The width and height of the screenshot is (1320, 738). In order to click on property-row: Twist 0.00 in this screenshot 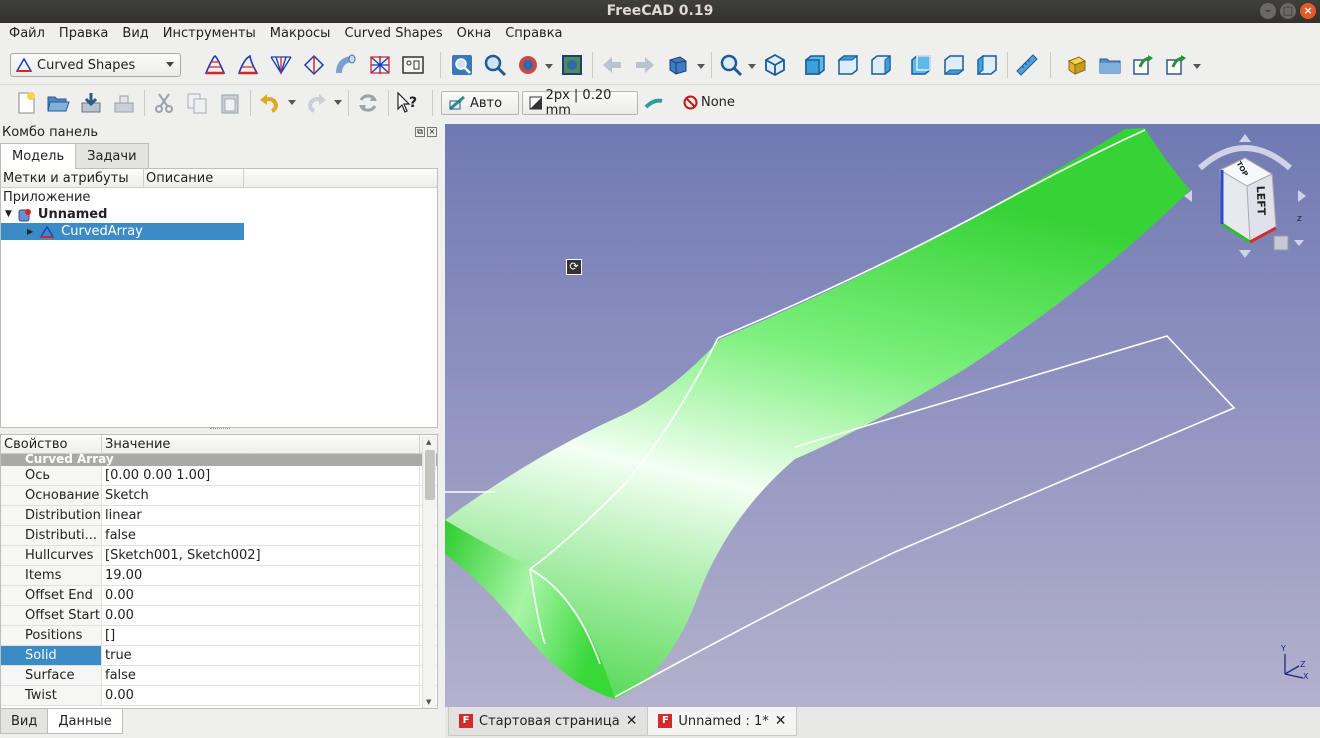, I will do `click(219, 696)`.